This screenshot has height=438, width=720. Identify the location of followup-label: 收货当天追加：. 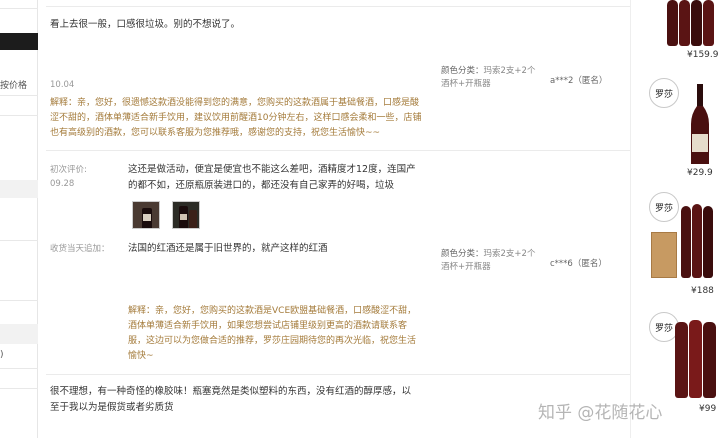
(80, 249).